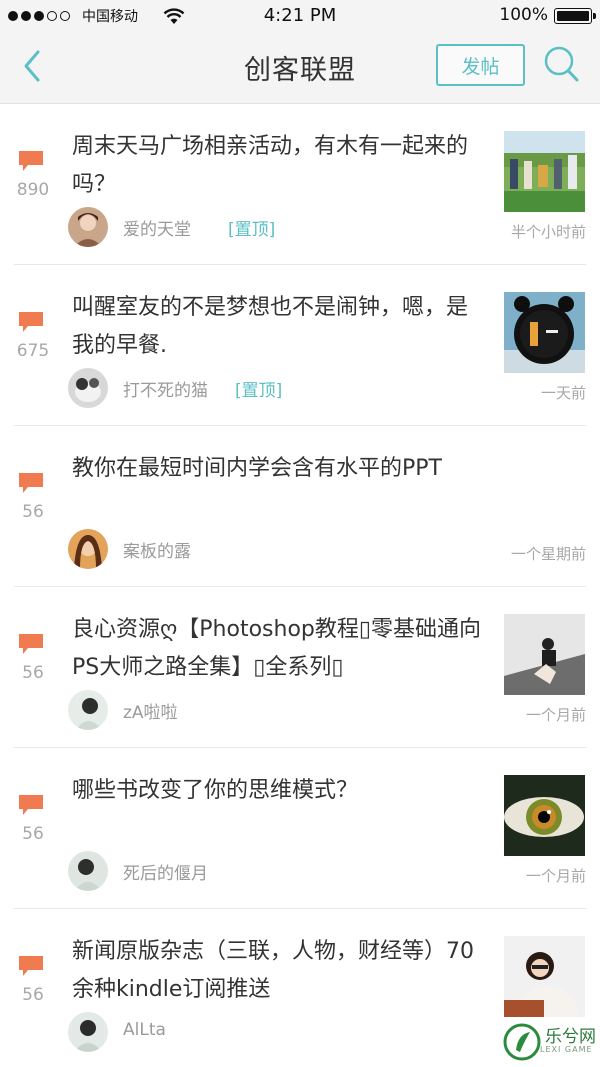  What do you see at coordinates (277, 791) in the screenshot?
I see `post-title: 哪些书改变了你的思维模式？` at bounding box center [277, 791].